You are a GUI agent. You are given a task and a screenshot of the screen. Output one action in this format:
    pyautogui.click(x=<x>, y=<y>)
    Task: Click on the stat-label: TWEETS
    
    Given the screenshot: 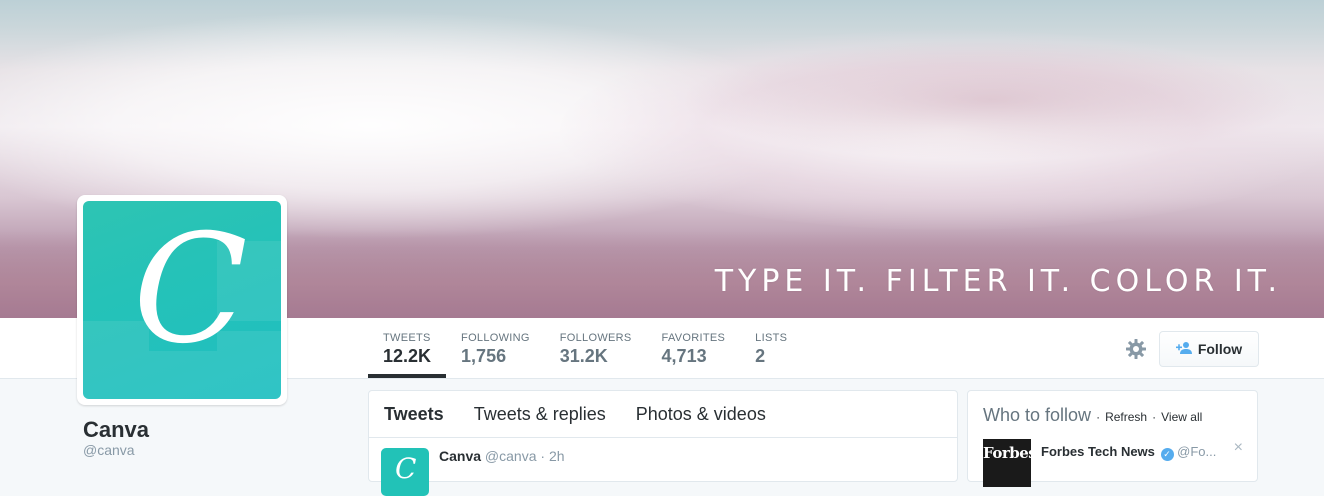 What is the action you would take?
    pyautogui.click(x=407, y=338)
    